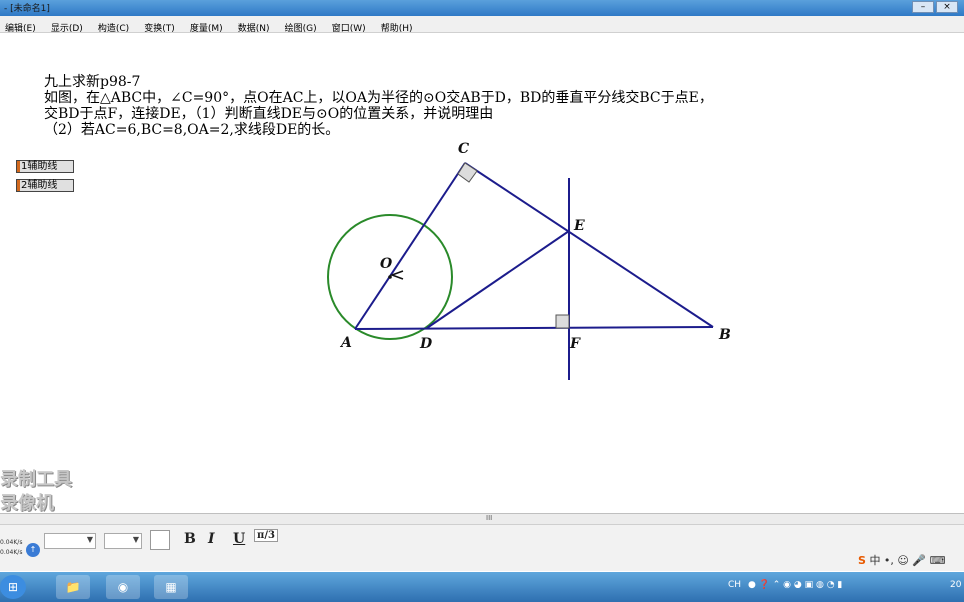 This screenshot has width=964, height=602. Describe the element at coordinates (589, 245) in the screenshot. I see `segment-cb` at that location.